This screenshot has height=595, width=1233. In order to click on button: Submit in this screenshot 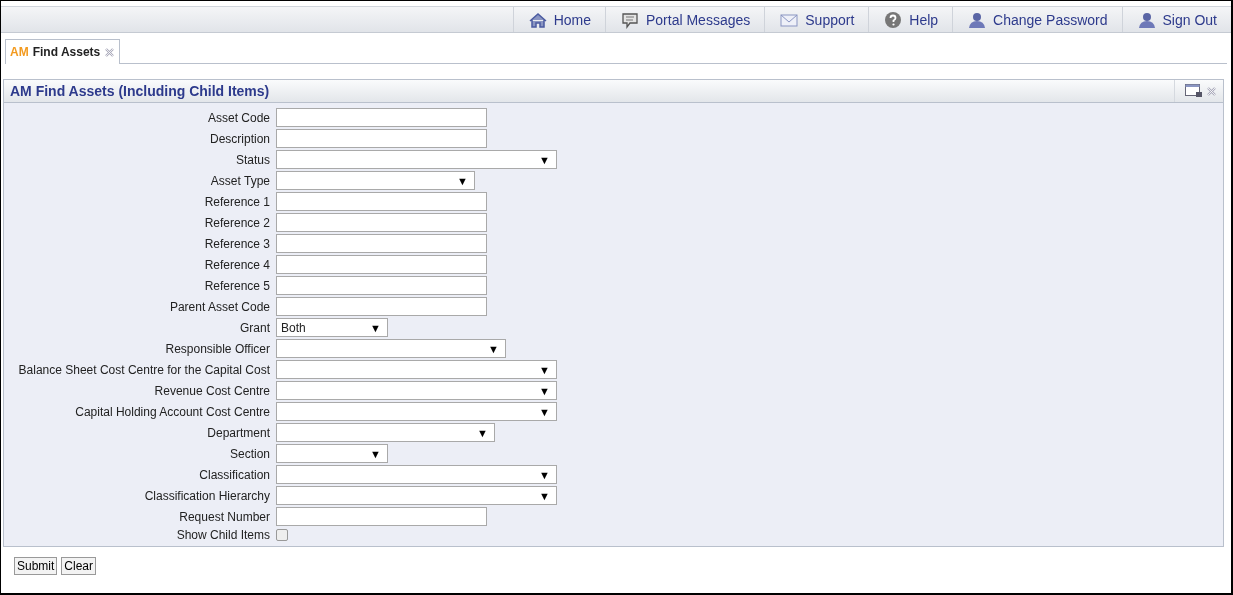, I will do `click(36, 566)`.